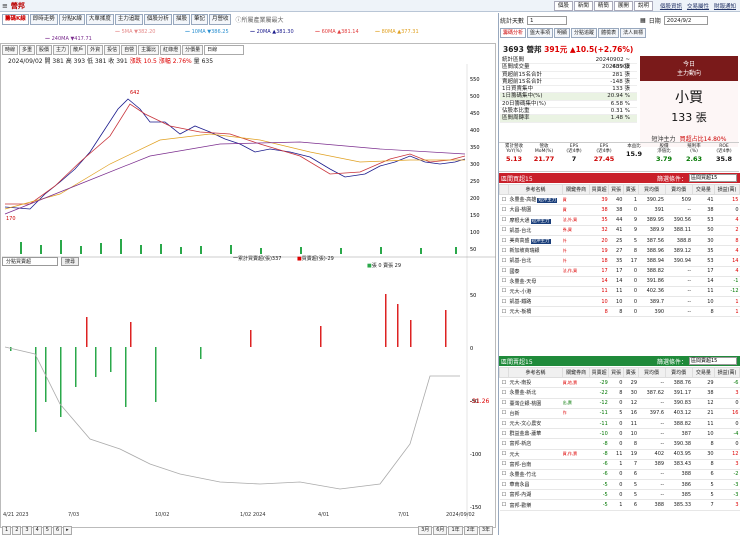  Describe the element at coordinates (619, 210) in the screenshot. I see `table-row: ☐ 大昌-桃園 買 38 38 0 391 -- 38 0` at that location.